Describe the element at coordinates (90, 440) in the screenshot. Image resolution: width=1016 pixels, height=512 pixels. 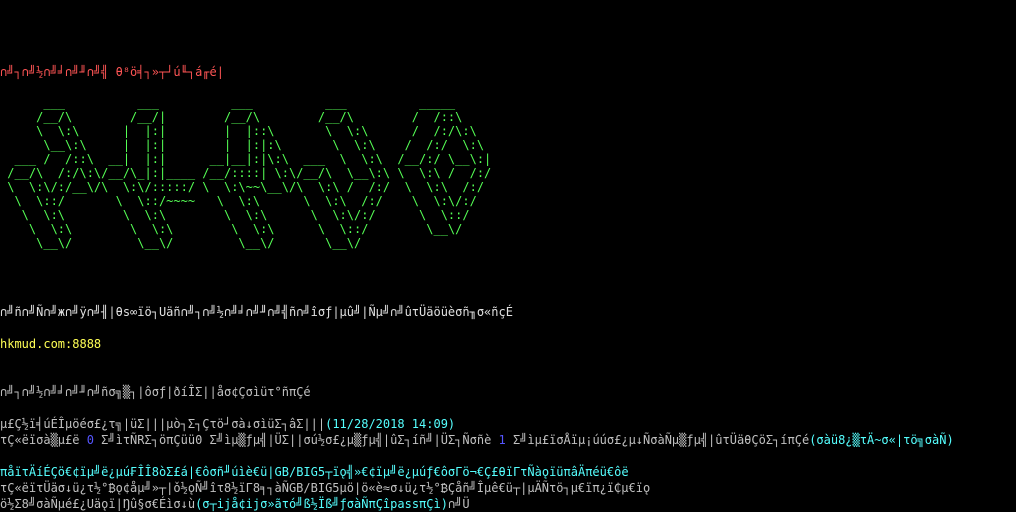
I see `online-count: 0` at that location.